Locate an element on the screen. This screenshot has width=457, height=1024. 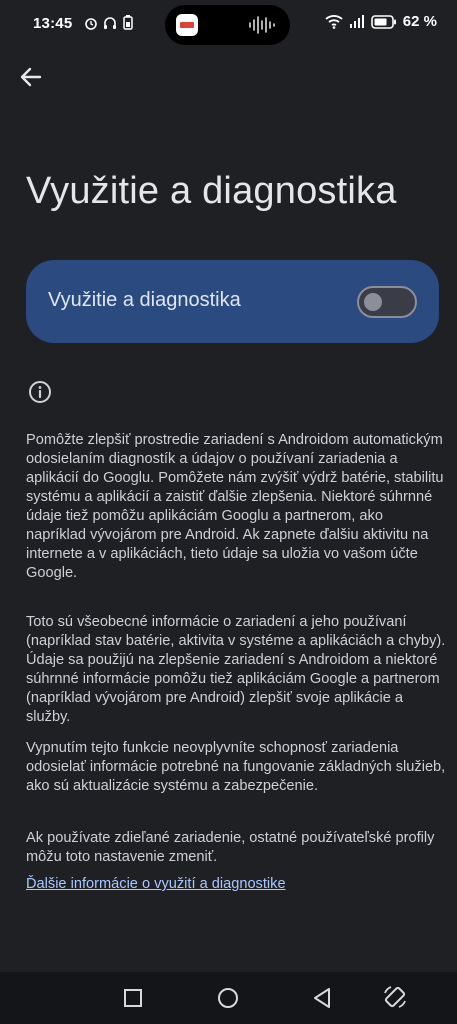
status-bar: 13:45 62 % is located at coordinates (228, 25).